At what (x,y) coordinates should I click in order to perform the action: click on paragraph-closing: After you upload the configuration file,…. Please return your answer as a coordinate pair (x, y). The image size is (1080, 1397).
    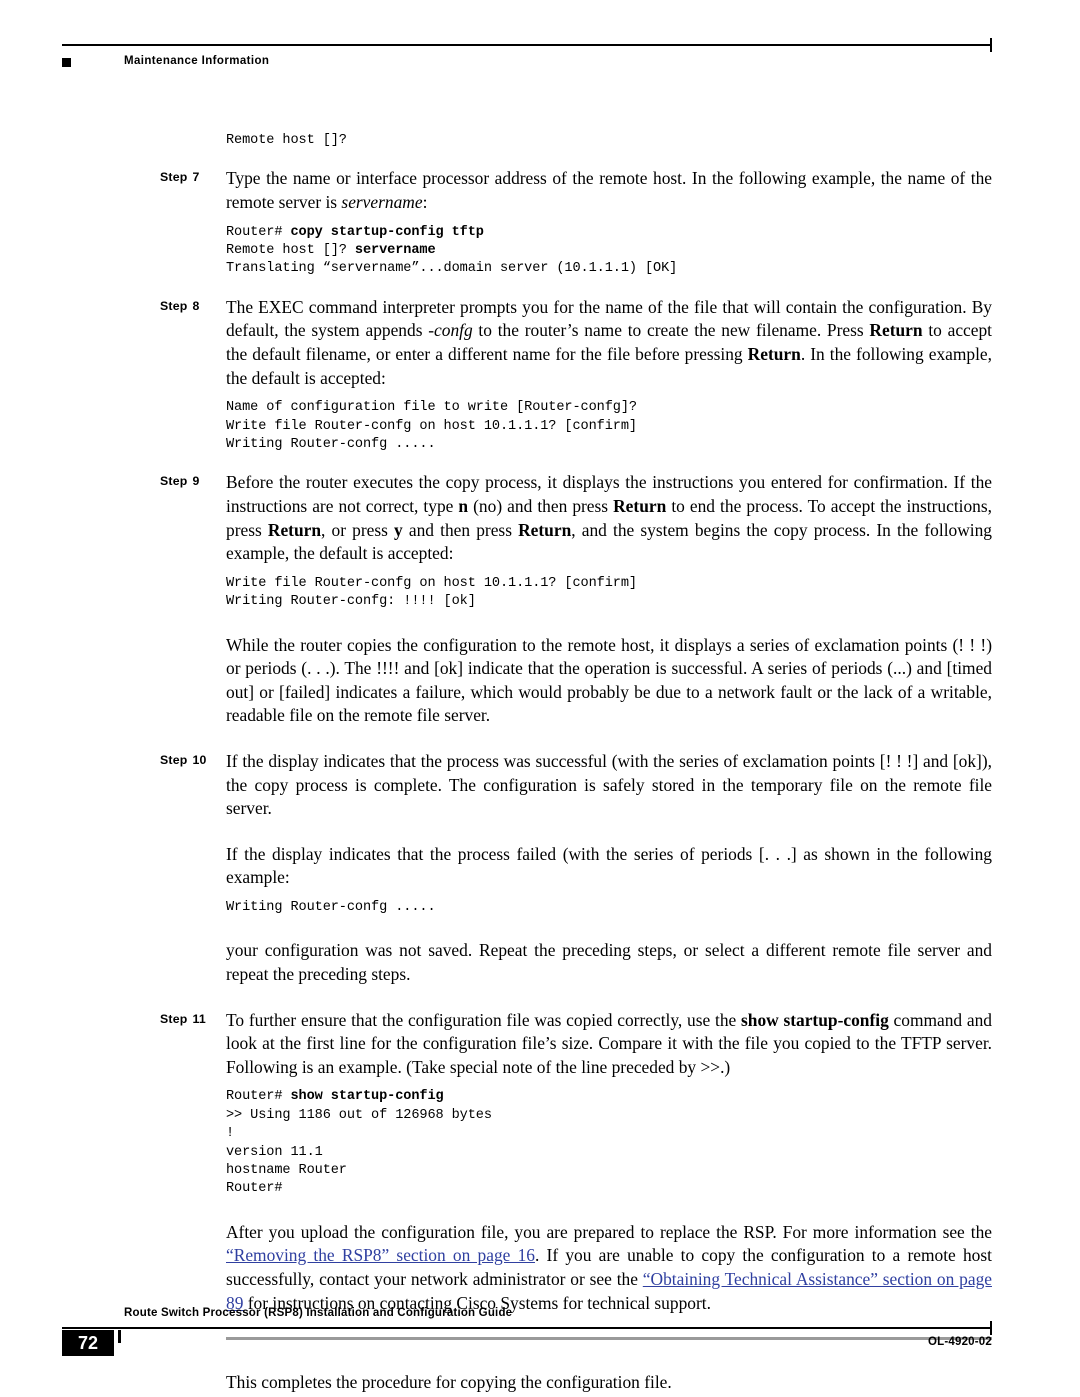
    Looking at the image, I should click on (609, 1267).